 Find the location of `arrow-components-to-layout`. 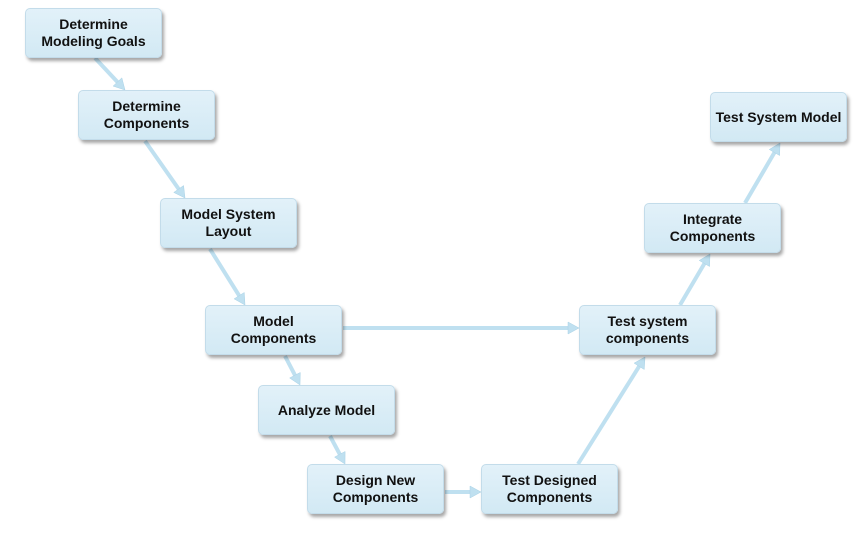

arrow-components-to-layout is located at coordinates (164, 169).